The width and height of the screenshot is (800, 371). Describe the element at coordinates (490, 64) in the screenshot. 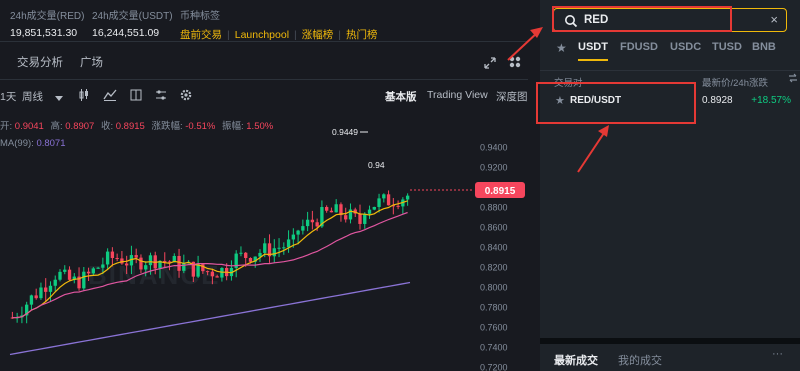

I see `expand-icon` at that location.